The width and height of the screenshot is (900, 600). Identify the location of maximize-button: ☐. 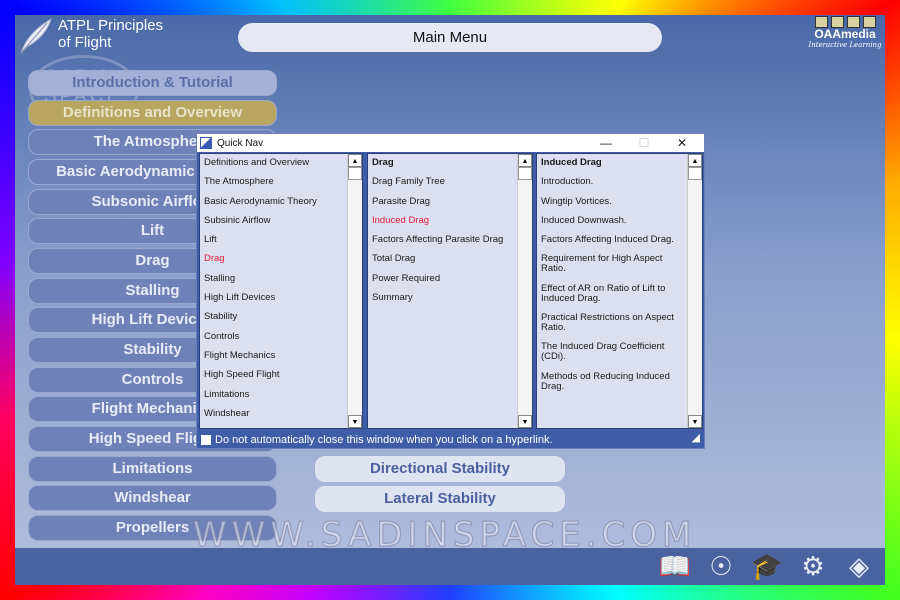
(644, 143).